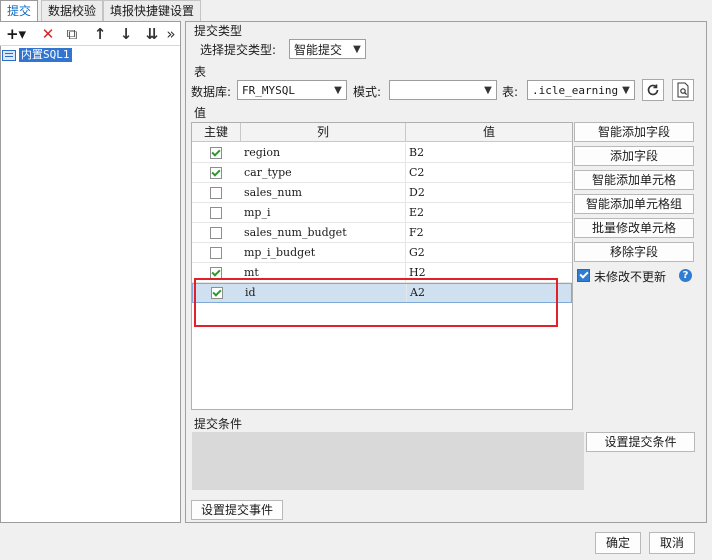  What do you see at coordinates (634, 204) in the screenshot?
I see `smart-add-cell-group-button: 智能添加单元格组` at bounding box center [634, 204].